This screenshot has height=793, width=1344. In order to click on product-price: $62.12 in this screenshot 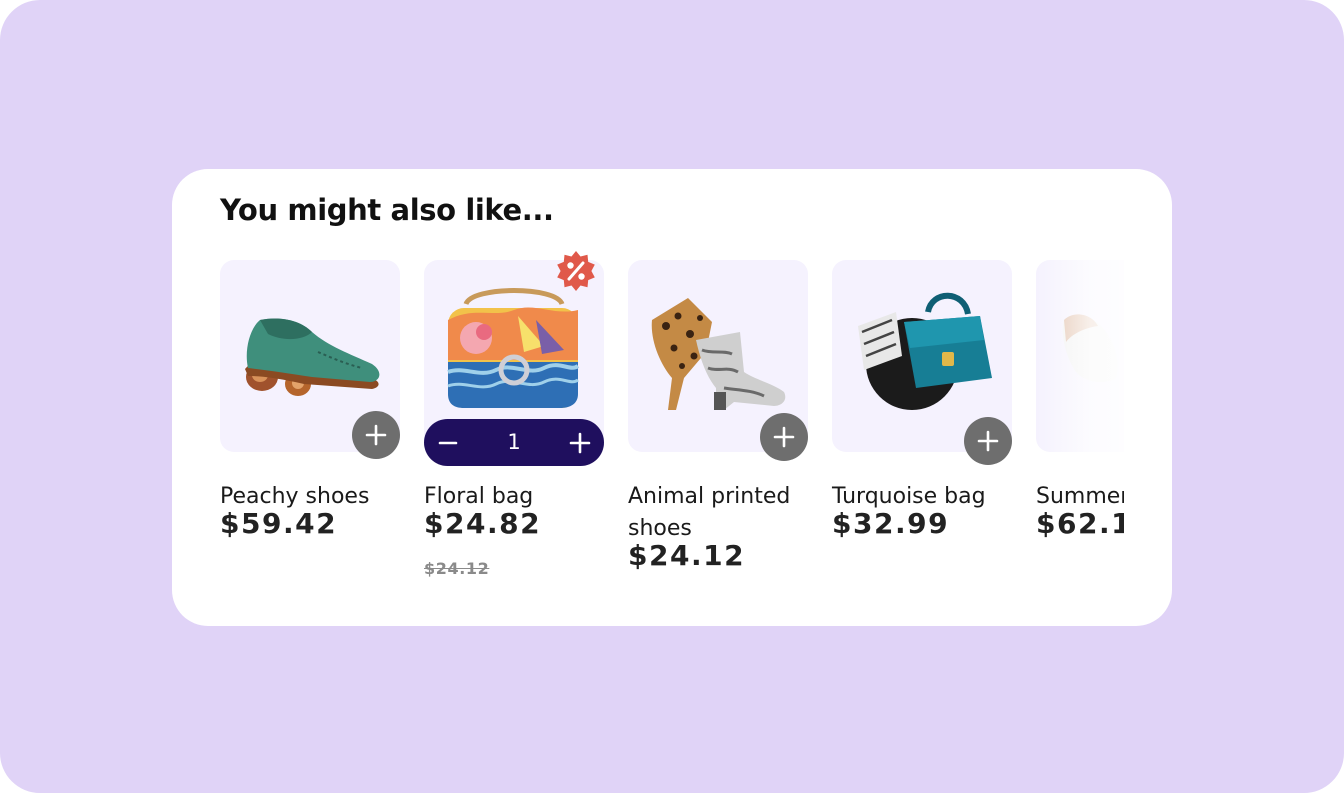, I will do `click(1080, 523)`.